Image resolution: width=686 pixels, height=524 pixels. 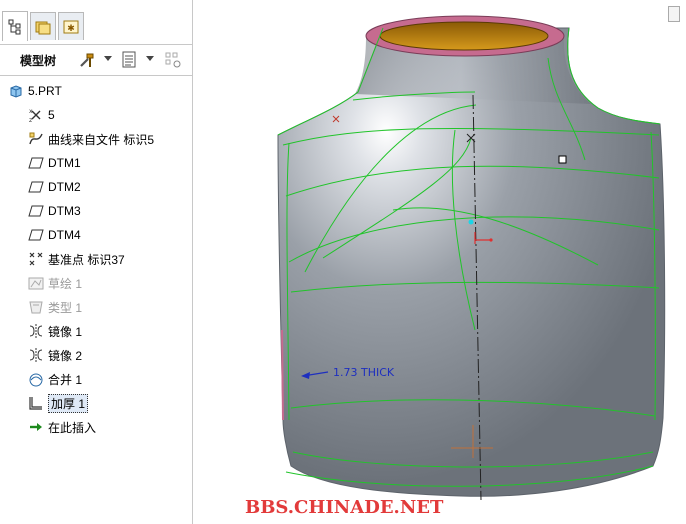 I want to click on tree-item-label: 5, so click(x=51, y=115).